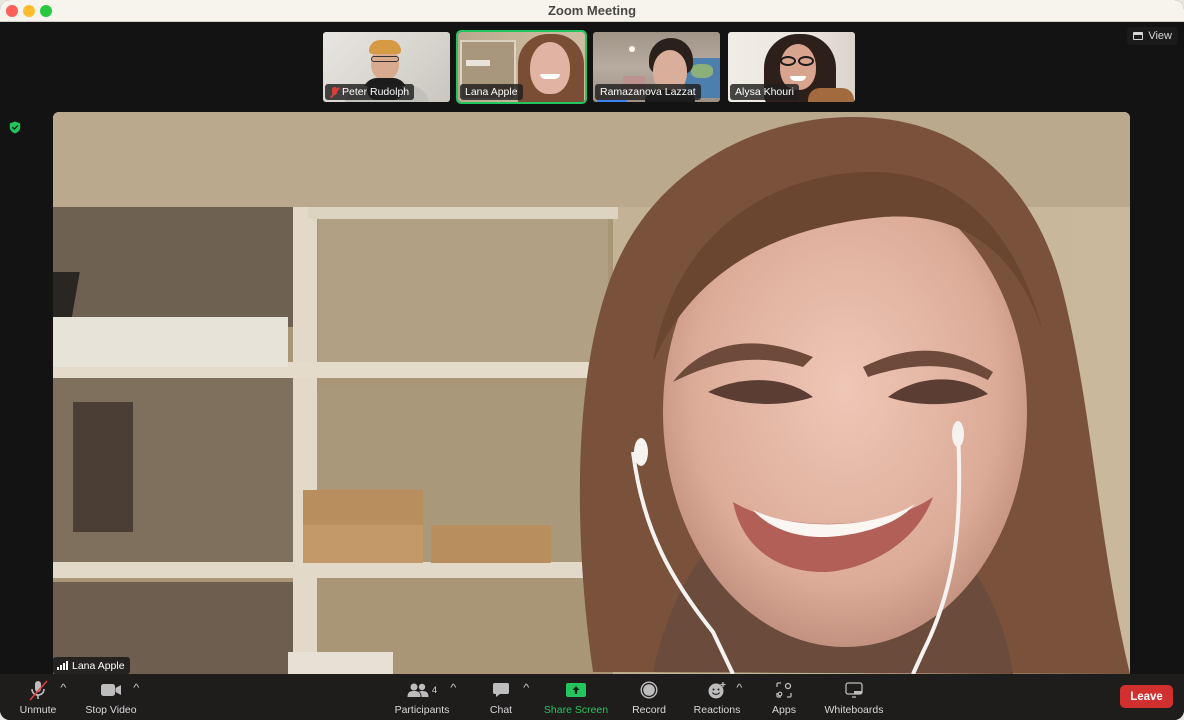 The width and height of the screenshot is (1184, 720). Describe the element at coordinates (1146, 696) in the screenshot. I see `leave-meeting-button: Leave` at that location.